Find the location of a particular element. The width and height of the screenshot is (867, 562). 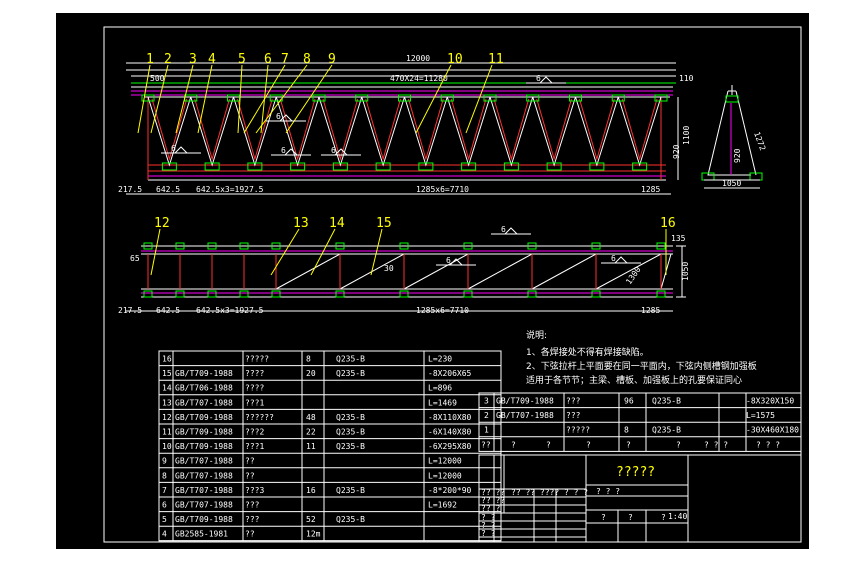

elev-dim-top-left: 500 is located at coordinates (157, 78).